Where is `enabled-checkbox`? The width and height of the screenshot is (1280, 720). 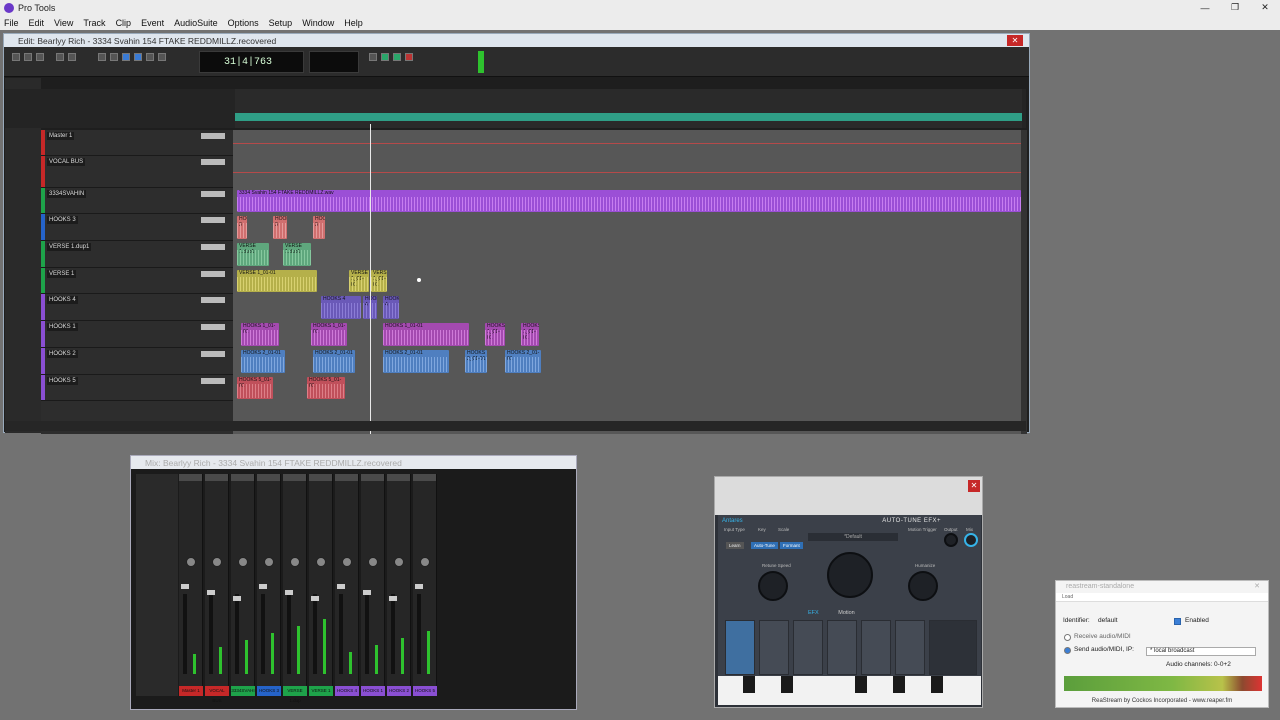 enabled-checkbox is located at coordinates (1177, 621).